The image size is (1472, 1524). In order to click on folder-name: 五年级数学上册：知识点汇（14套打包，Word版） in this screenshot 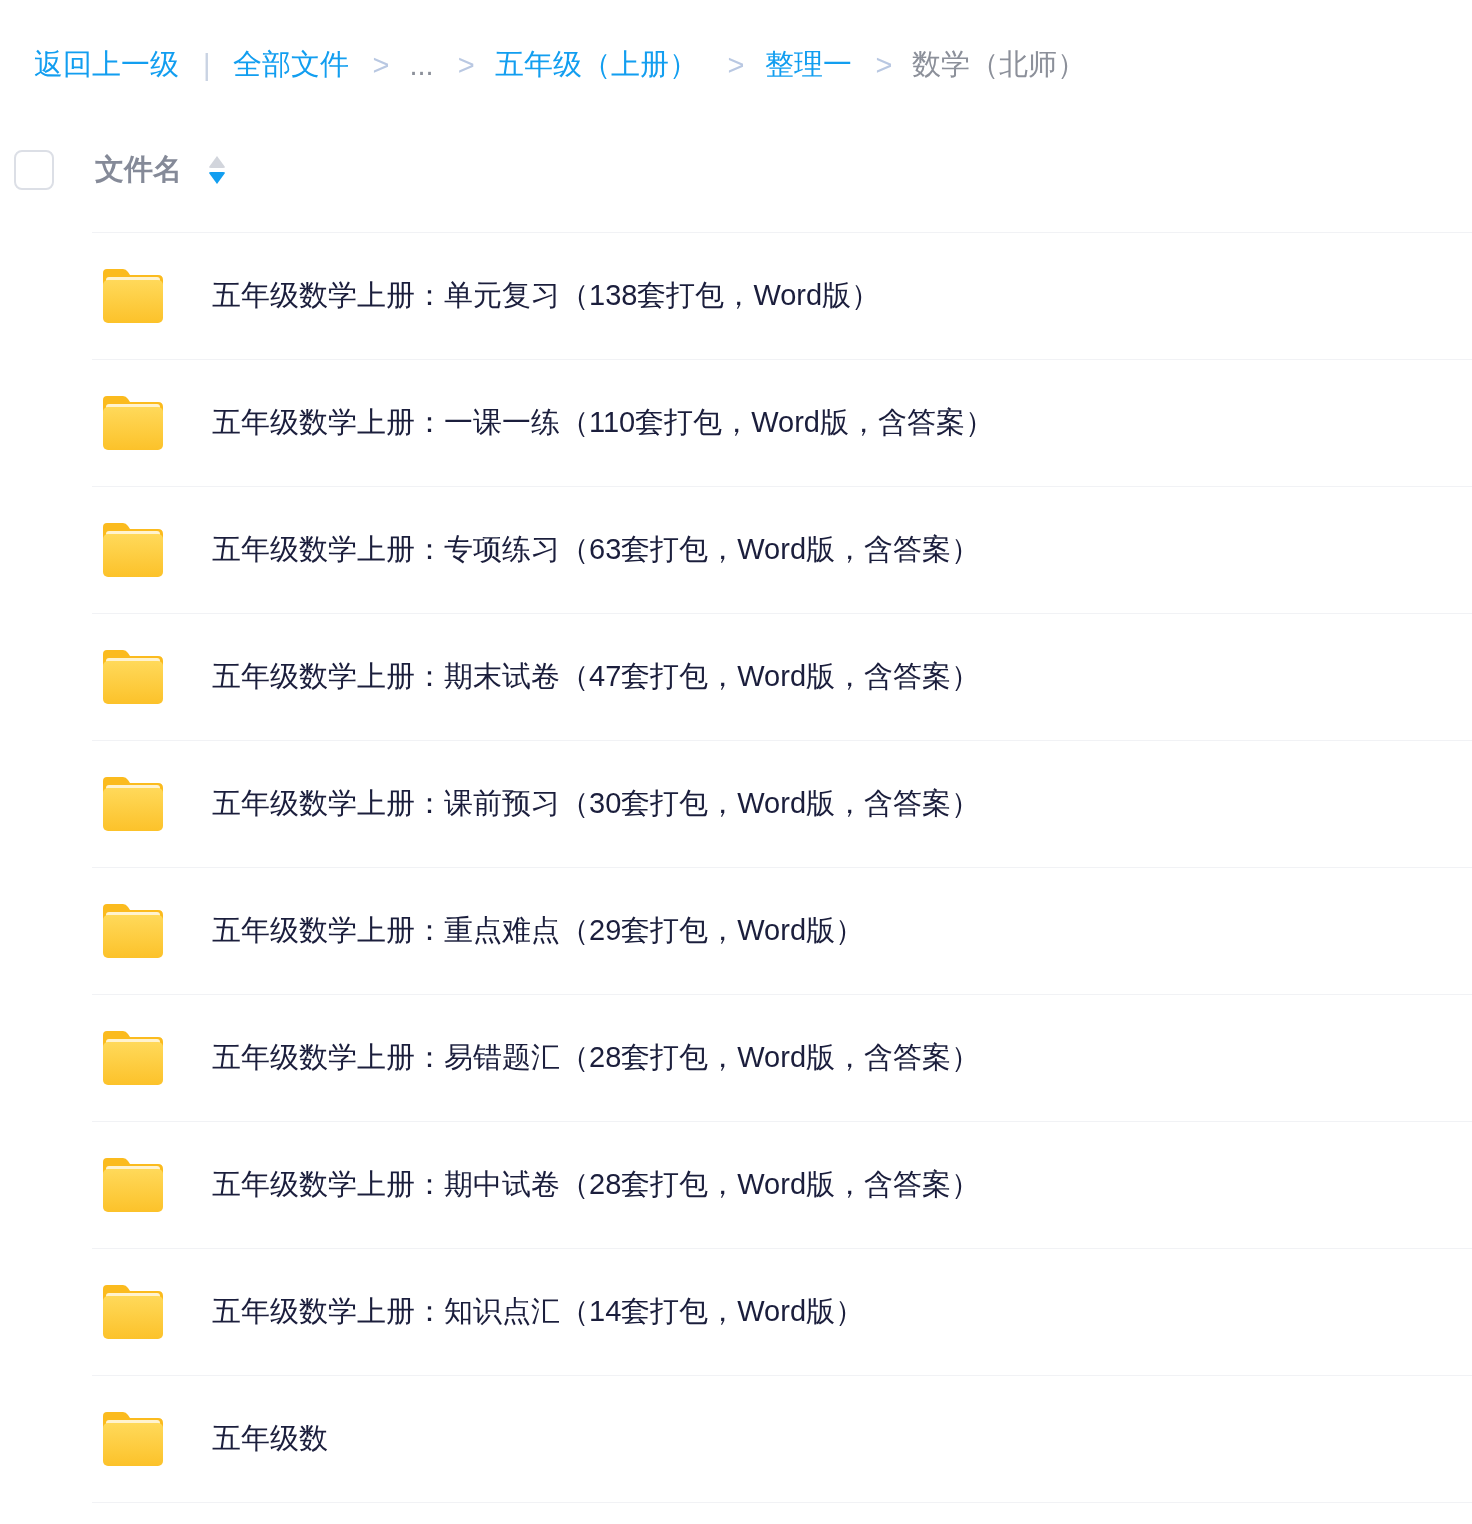, I will do `click(538, 1312)`.